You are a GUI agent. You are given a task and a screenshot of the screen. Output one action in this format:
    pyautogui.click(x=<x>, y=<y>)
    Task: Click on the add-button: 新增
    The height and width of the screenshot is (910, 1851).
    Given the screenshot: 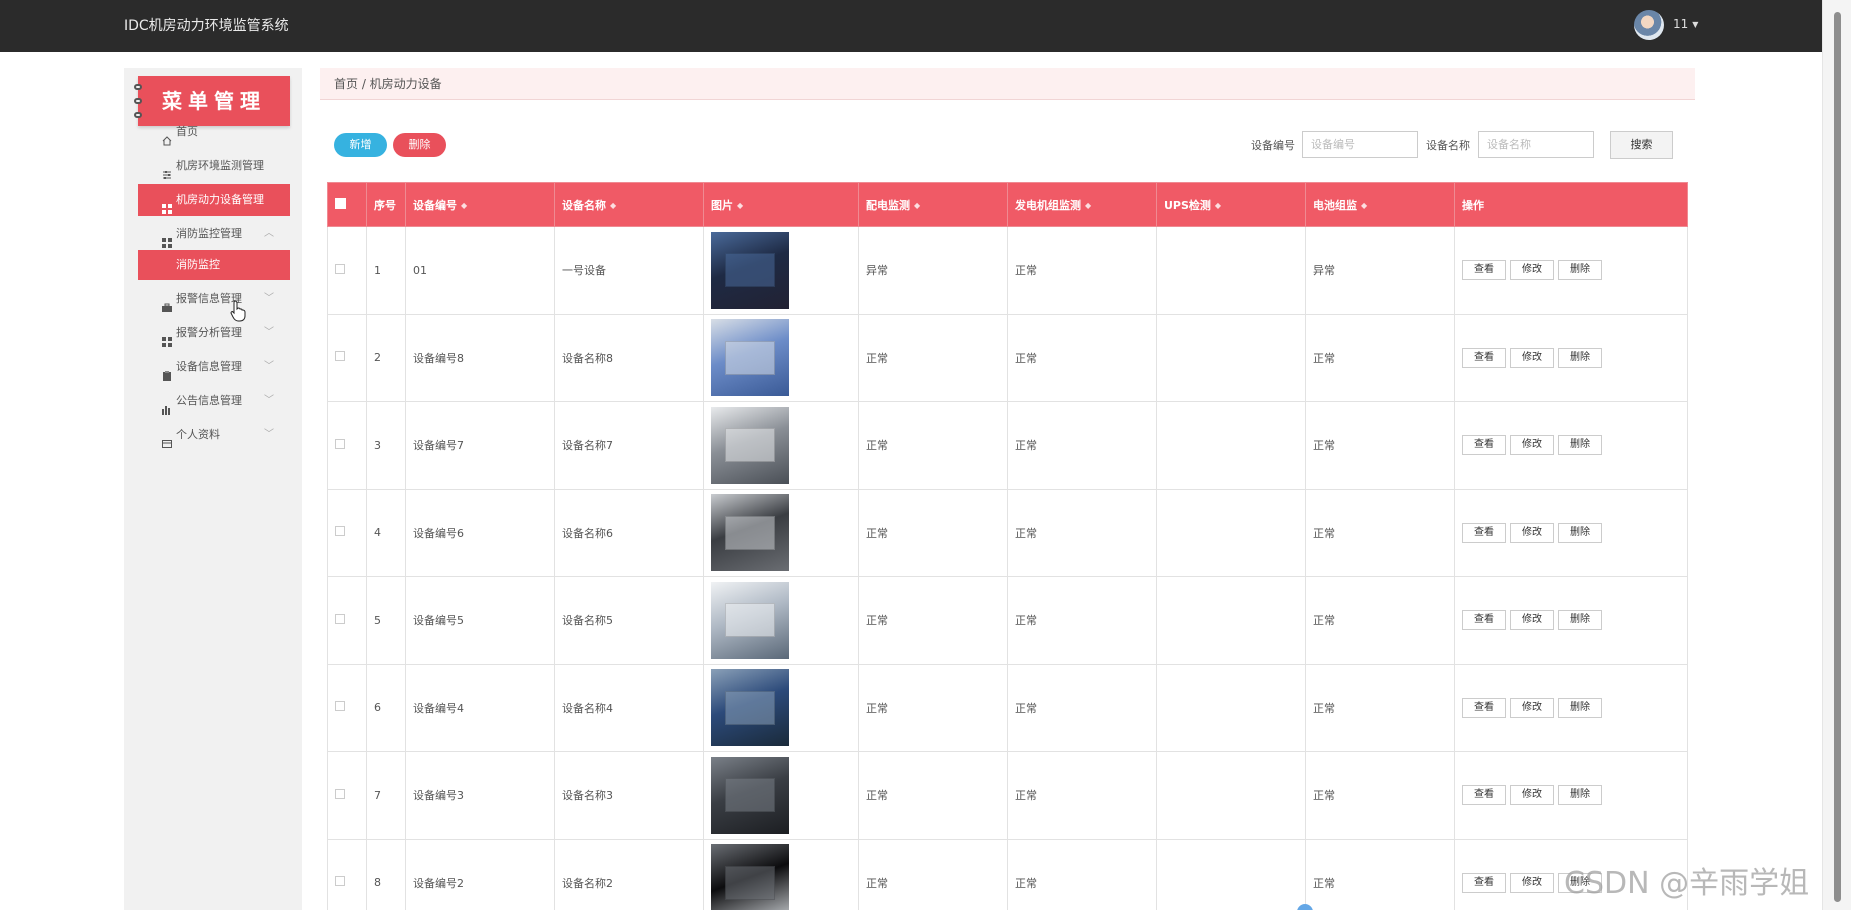 What is the action you would take?
    pyautogui.click(x=360, y=145)
    